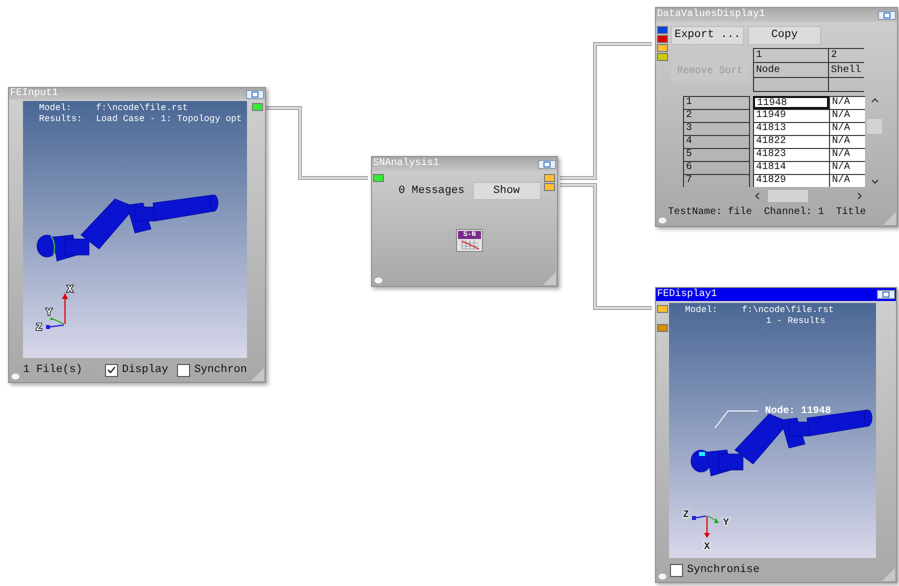 This screenshot has width=899, height=586. Describe the element at coordinates (135, 229) in the screenshot. I see `3d-viewport: Model: f:\ncode\file.rst Results: Load Case - 1: Topology opt X Y Z` at that location.